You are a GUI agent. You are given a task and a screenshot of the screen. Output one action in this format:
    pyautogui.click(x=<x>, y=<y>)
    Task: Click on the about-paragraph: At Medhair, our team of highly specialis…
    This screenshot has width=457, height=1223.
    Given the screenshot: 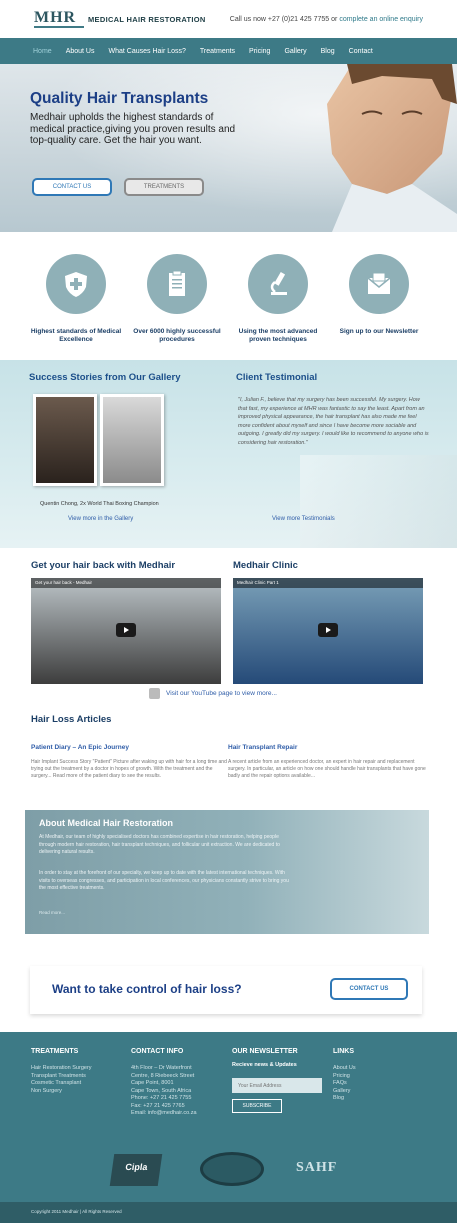 What is the action you would take?
    pyautogui.click(x=159, y=844)
    